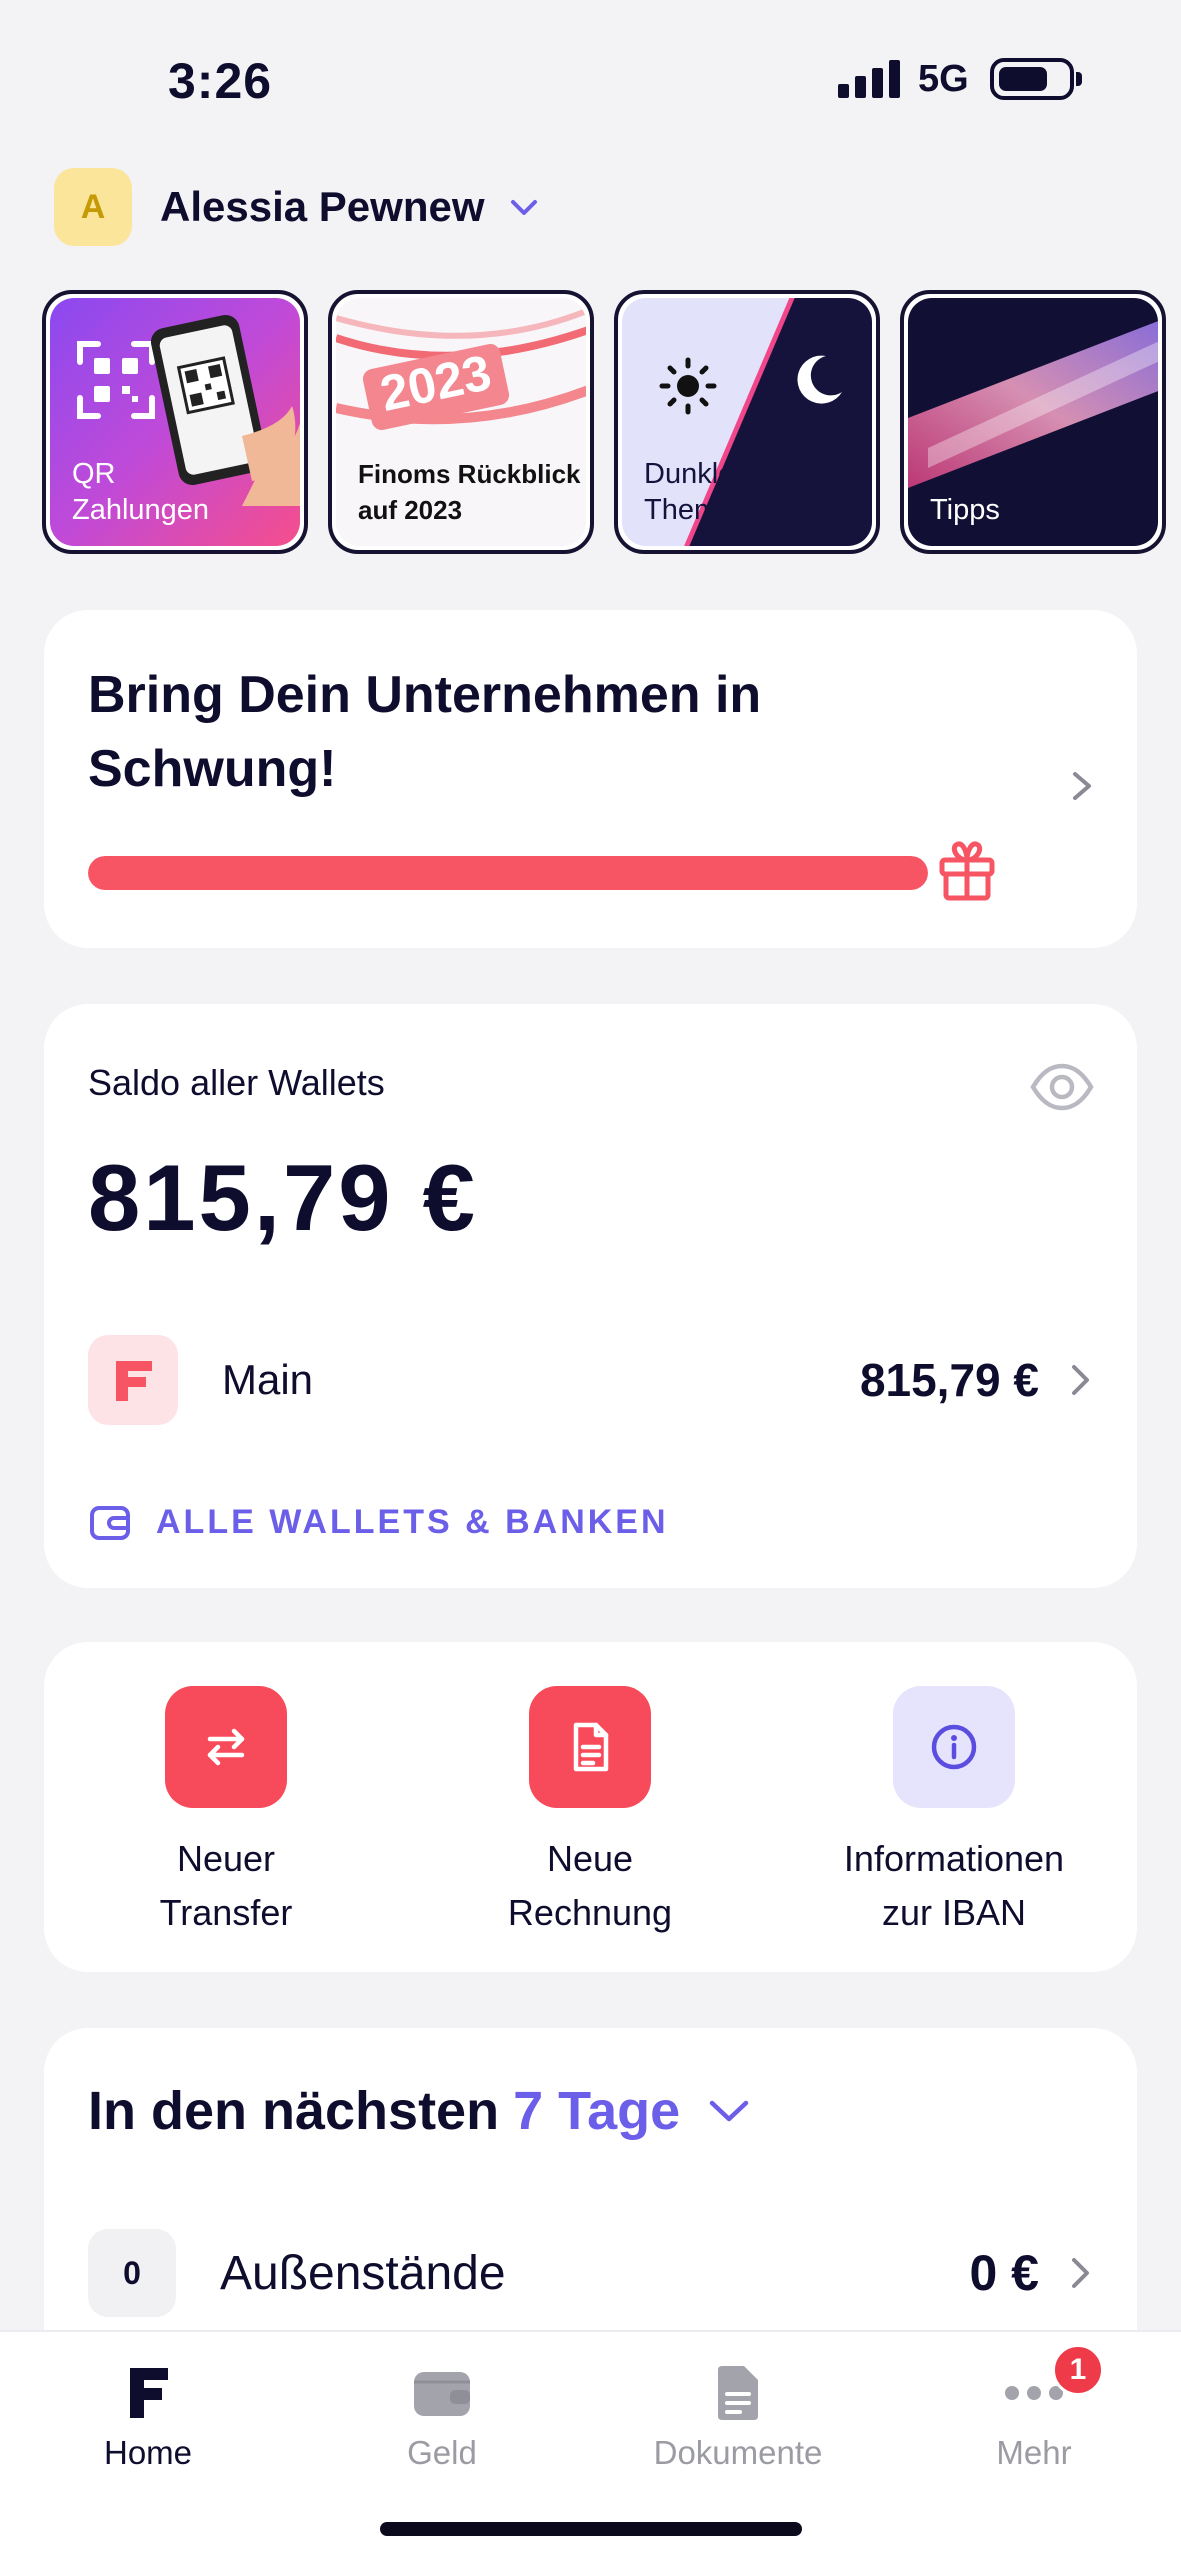  Describe the element at coordinates (590, 75) in the screenshot. I see `status-bar: 3:26 5G` at that location.